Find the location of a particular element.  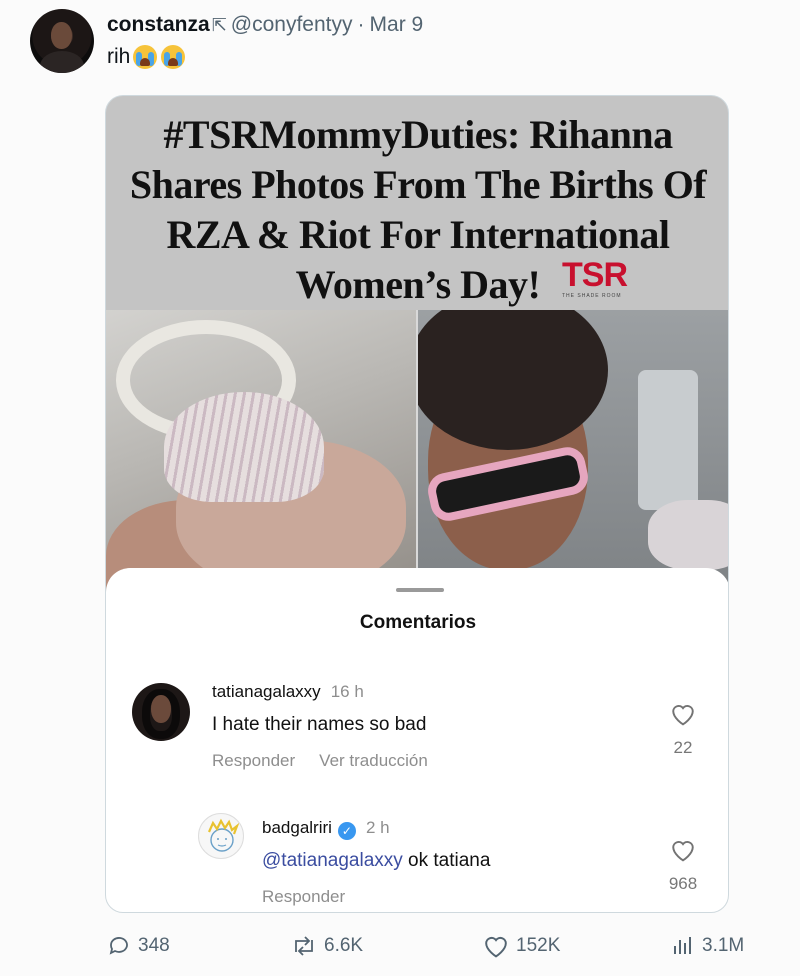

comment-actions: Responder Ver traducción is located at coordinates (320, 761).